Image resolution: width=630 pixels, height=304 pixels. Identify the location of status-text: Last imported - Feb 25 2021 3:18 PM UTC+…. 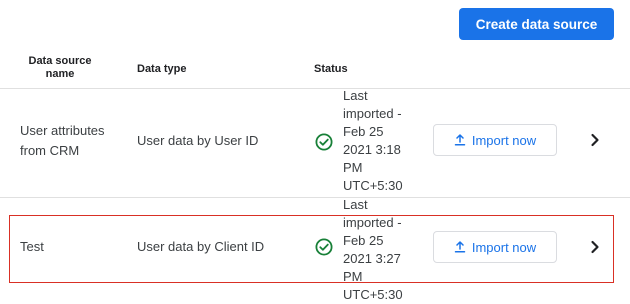
(378, 141).